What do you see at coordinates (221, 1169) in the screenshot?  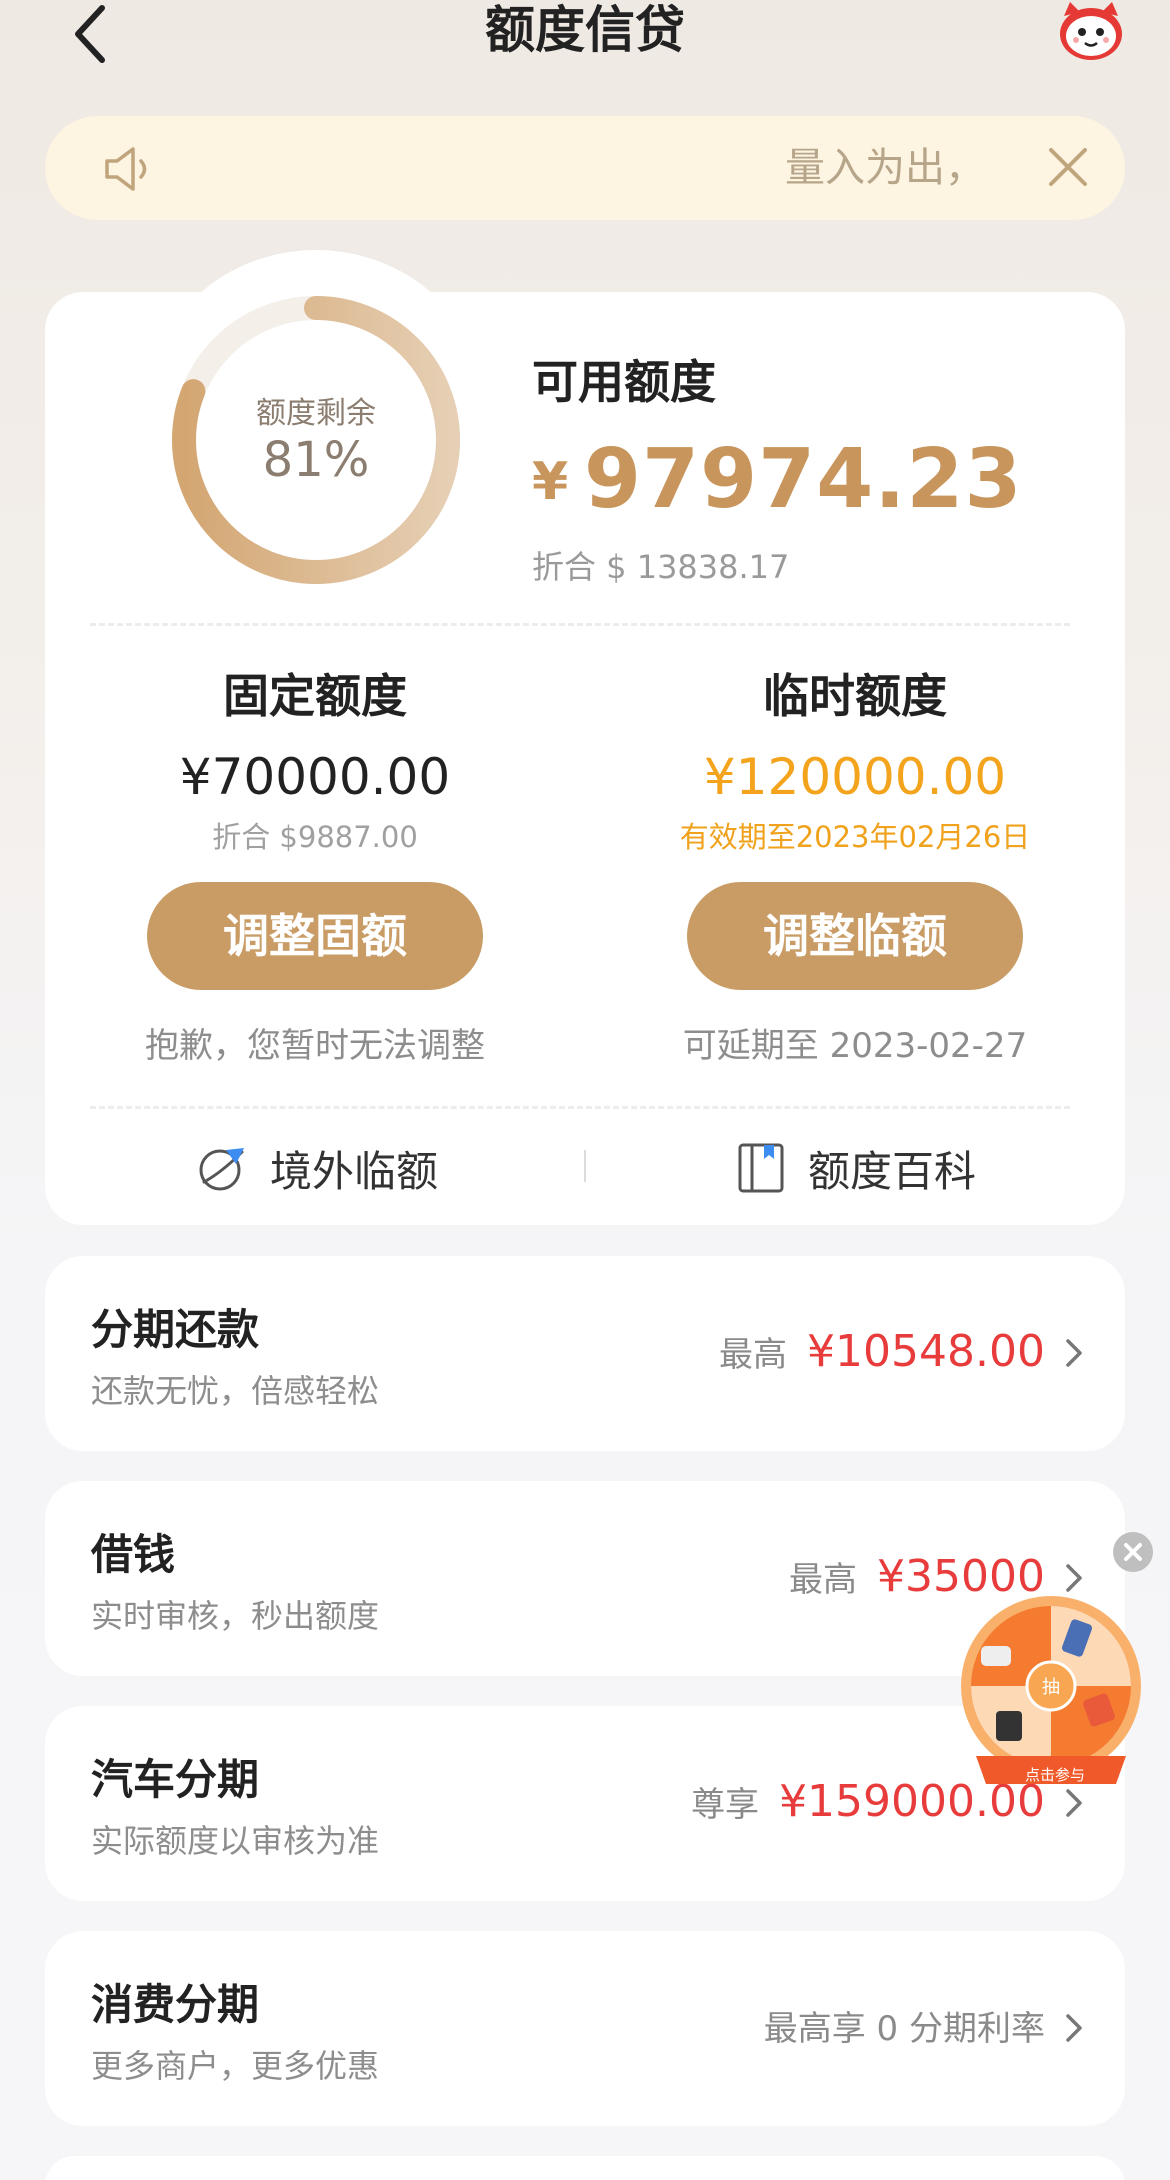 I see `globe-plane-icon` at bounding box center [221, 1169].